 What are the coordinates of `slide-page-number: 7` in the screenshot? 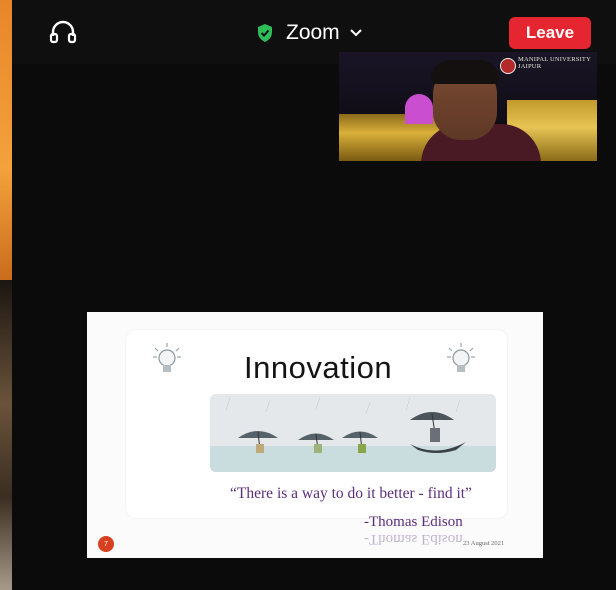 It's located at (106, 544).